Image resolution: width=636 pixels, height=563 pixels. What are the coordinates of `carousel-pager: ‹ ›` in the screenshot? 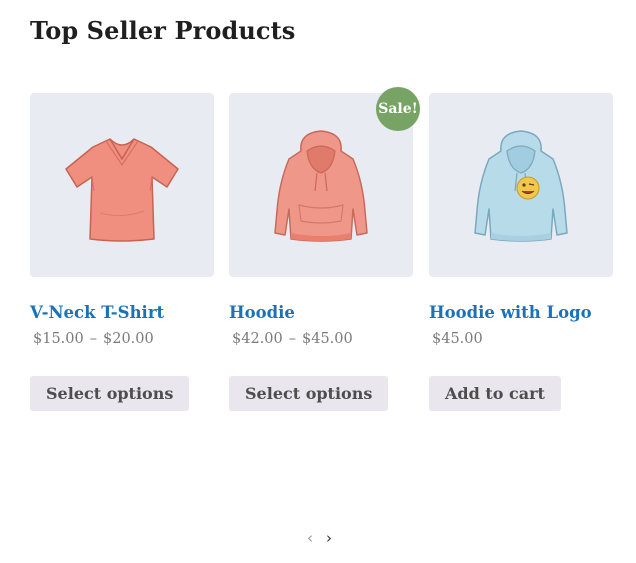 It's located at (323, 538).